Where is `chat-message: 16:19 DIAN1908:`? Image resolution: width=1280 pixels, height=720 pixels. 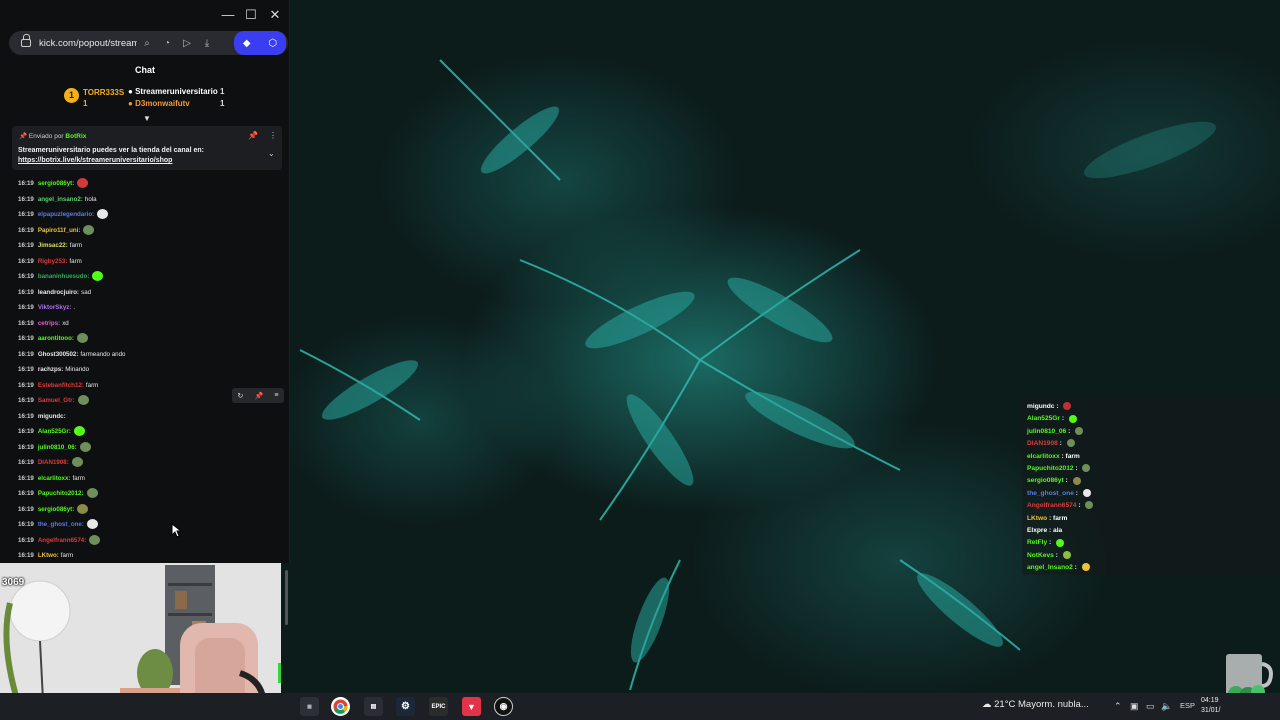
chat-message: 16:19 DIAN1908: is located at coordinates (50, 463).